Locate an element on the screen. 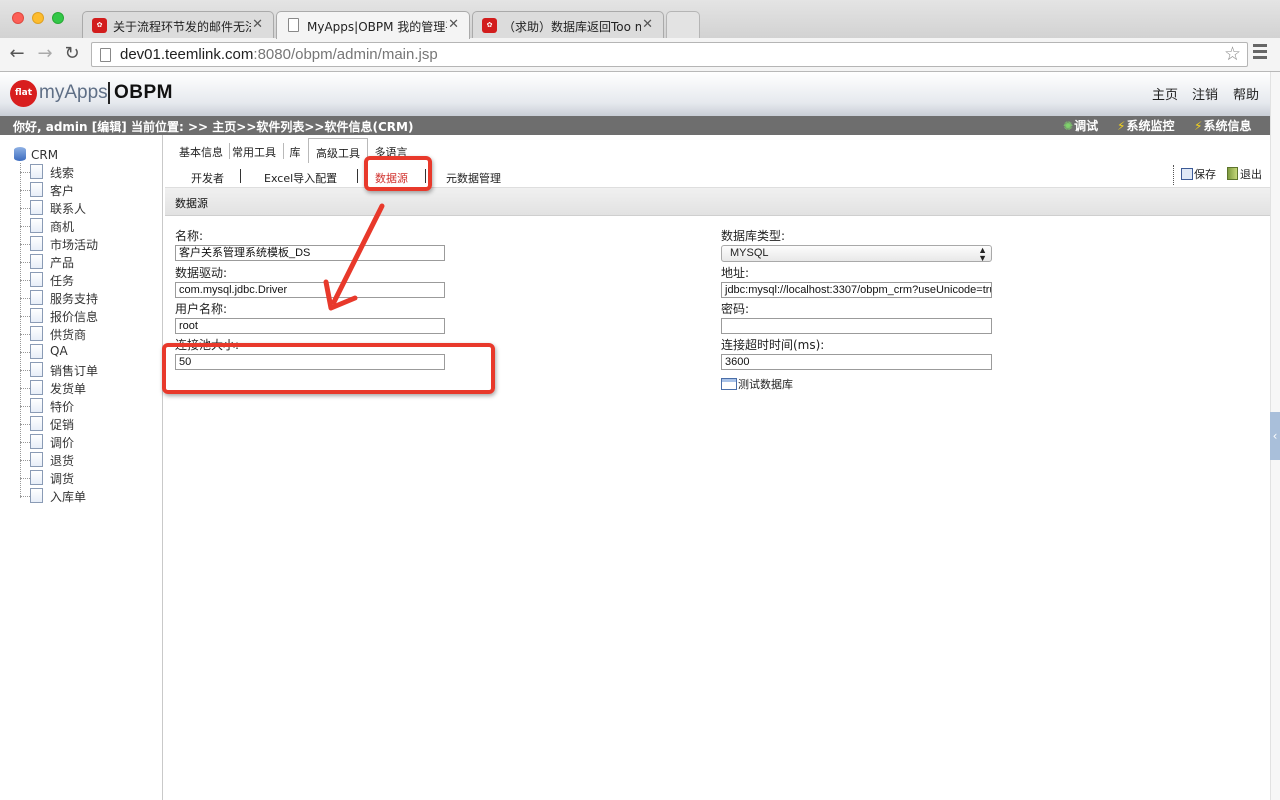  close-icon: ✕ is located at coordinates (453, 24).